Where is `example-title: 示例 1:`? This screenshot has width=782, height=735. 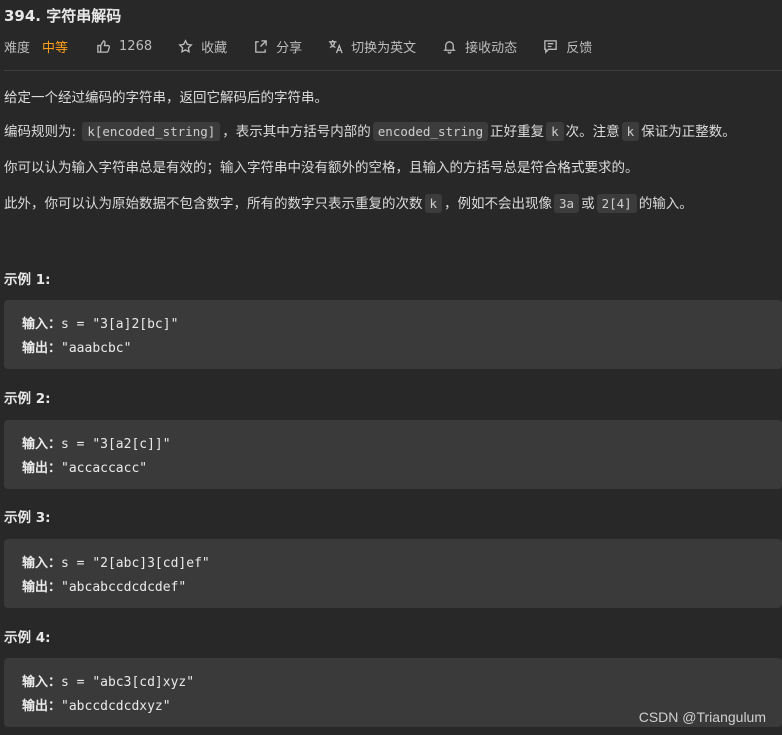 example-title: 示例 1: is located at coordinates (27, 280).